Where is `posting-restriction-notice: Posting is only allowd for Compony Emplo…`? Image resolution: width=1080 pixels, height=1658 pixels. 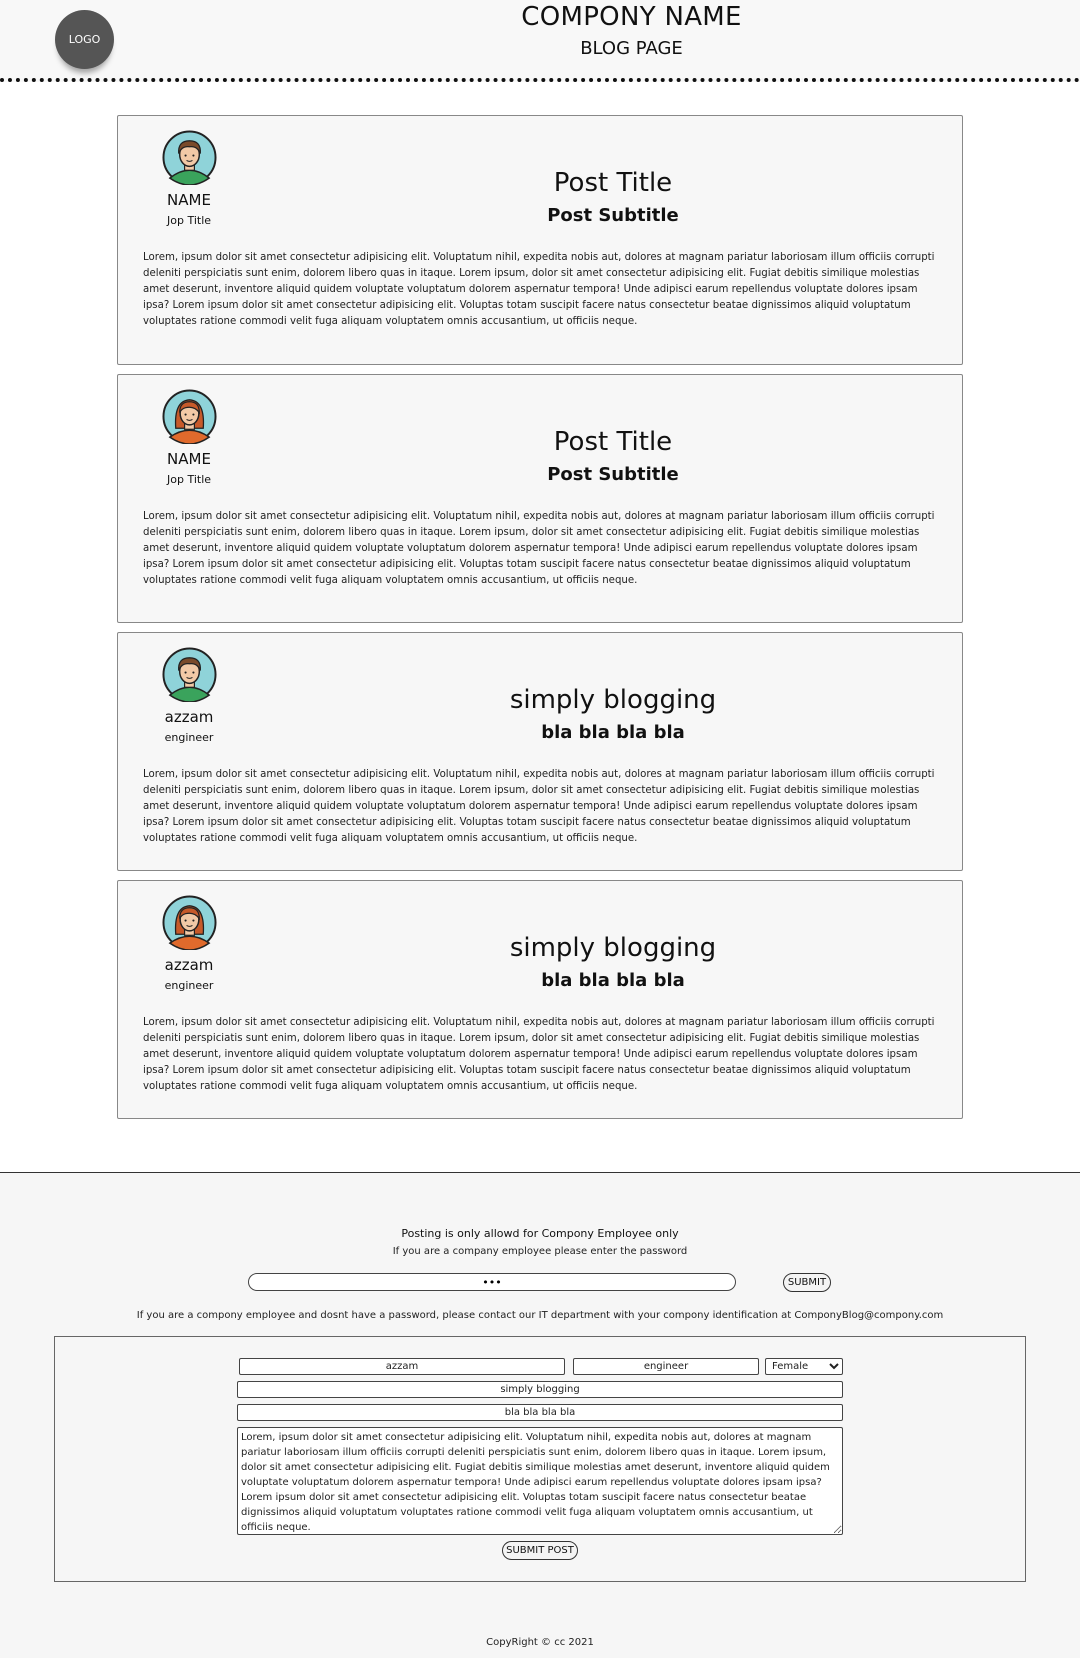 posting-restriction-notice: Posting is only allowd for Compony Emplo… is located at coordinates (540, 1233).